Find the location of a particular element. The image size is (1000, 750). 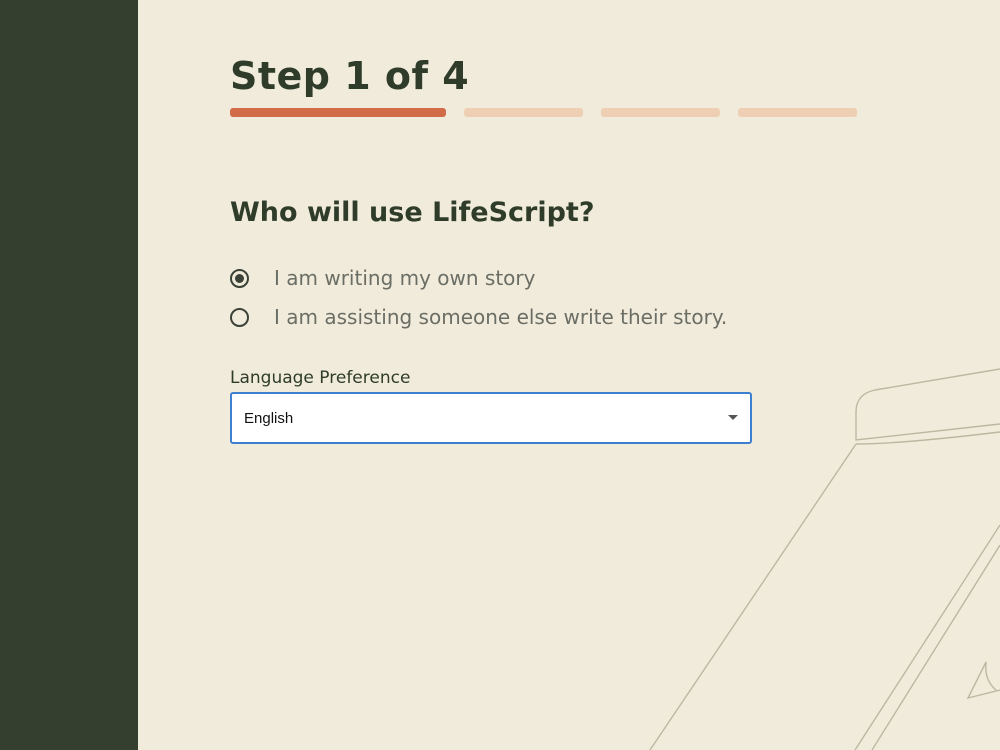

radio-button-unselected is located at coordinates (239, 317).